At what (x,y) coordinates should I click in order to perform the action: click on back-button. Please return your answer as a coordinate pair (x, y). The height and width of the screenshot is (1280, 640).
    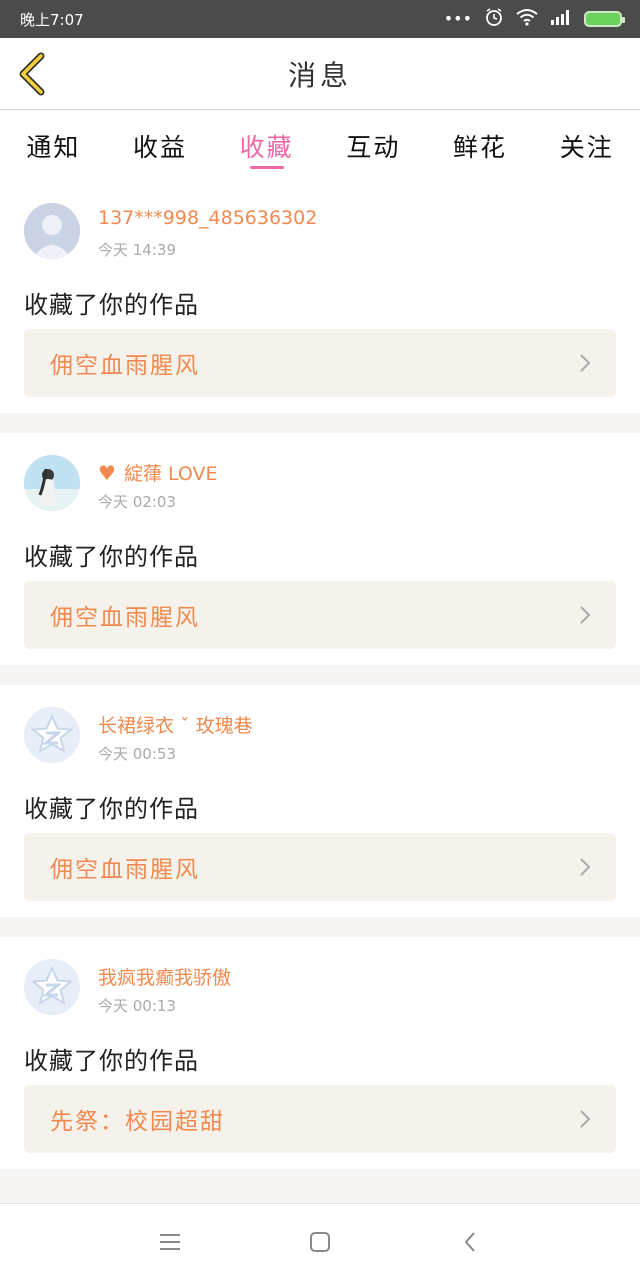
    Looking at the image, I should click on (32, 74).